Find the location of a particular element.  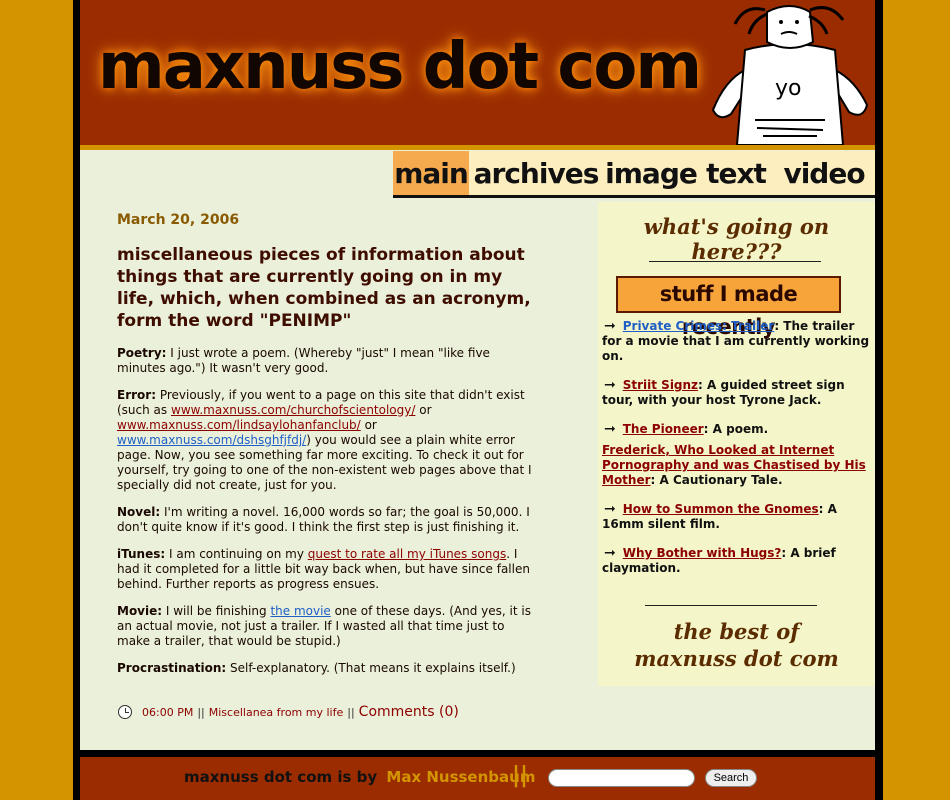

summon-gnomes-link: How to Summon the Gnomes is located at coordinates (721, 509).